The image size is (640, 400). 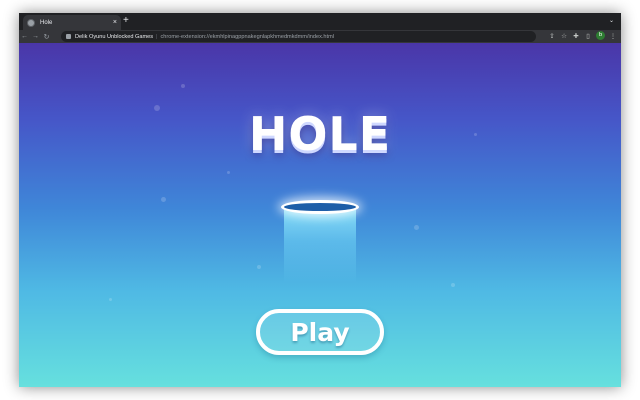 I want to click on tab-title: Hole, so click(x=46, y=22).